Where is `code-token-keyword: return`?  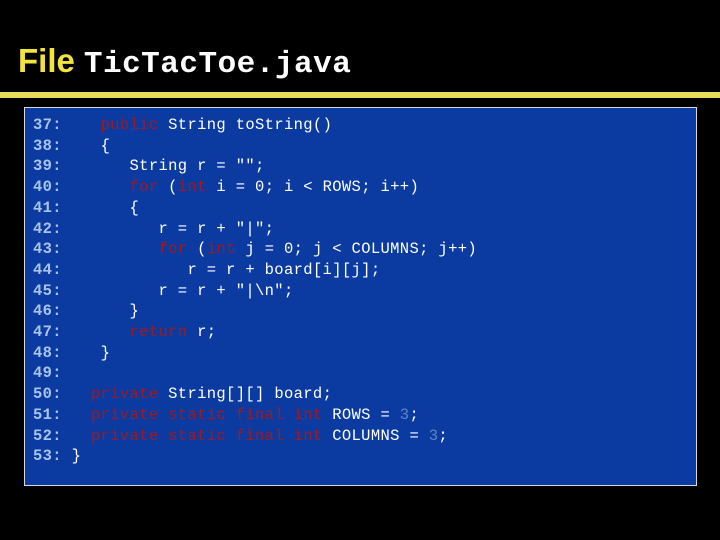 code-token-keyword: return is located at coordinates (158, 332).